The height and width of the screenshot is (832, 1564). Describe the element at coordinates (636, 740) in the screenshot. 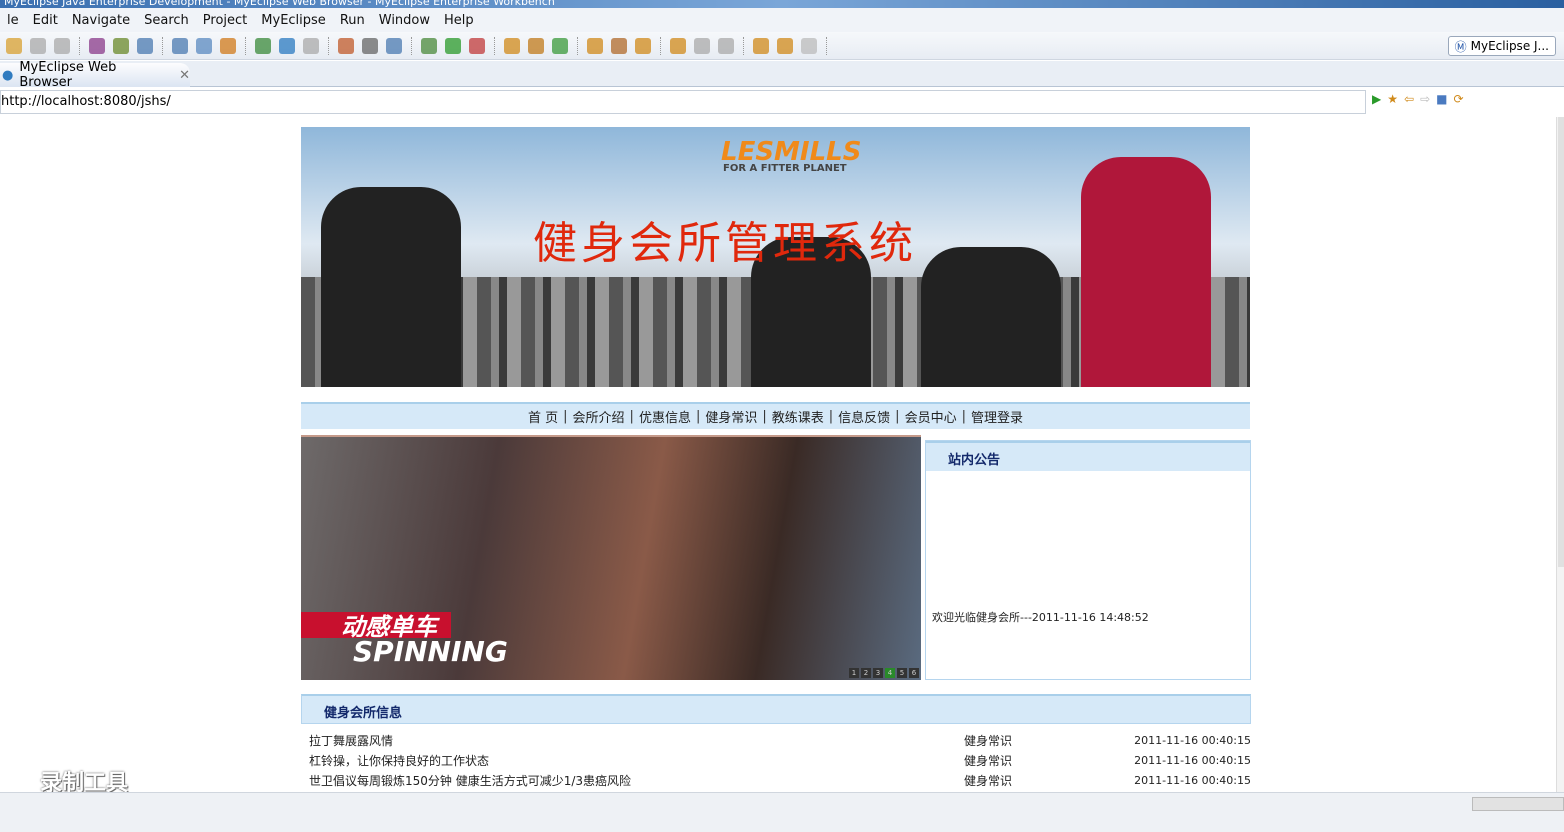

I see `info-title-link: 拉丁舞展露风情` at that location.